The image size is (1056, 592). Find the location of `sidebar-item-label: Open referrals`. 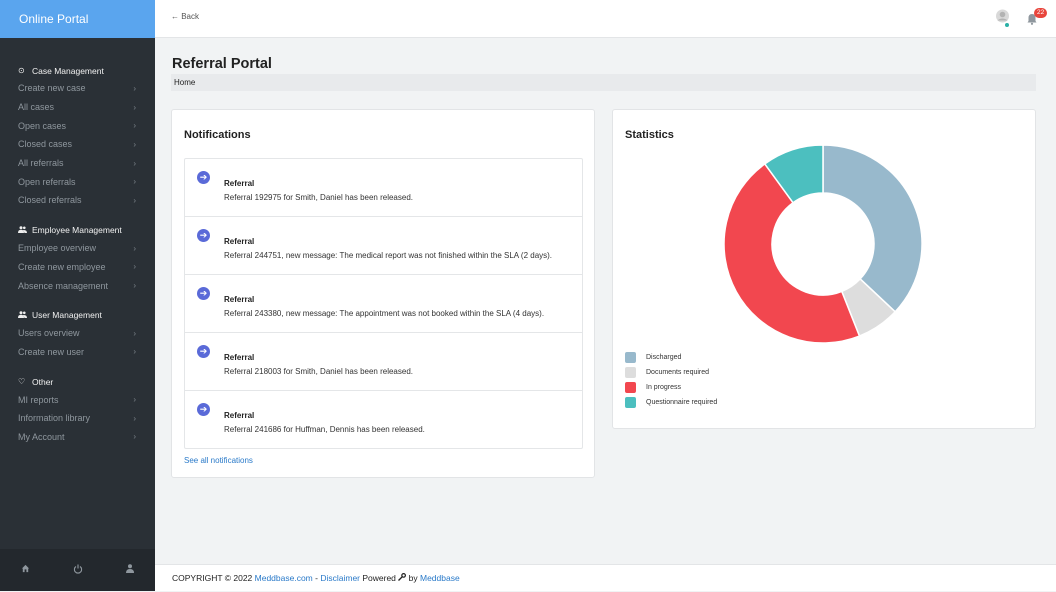

sidebar-item-label: Open referrals is located at coordinates (47, 181).